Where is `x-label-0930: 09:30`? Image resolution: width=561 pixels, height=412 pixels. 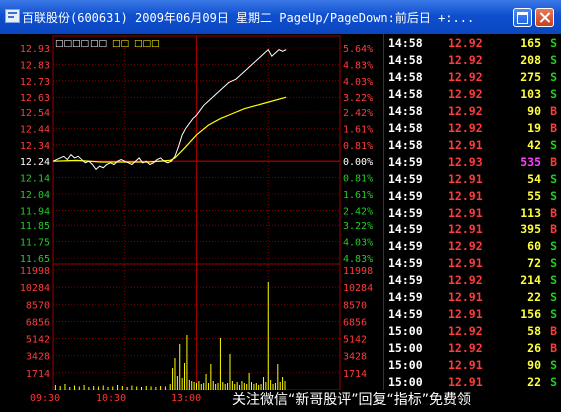 x-label-0930: 09:30 is located at coordinates (45, 398).